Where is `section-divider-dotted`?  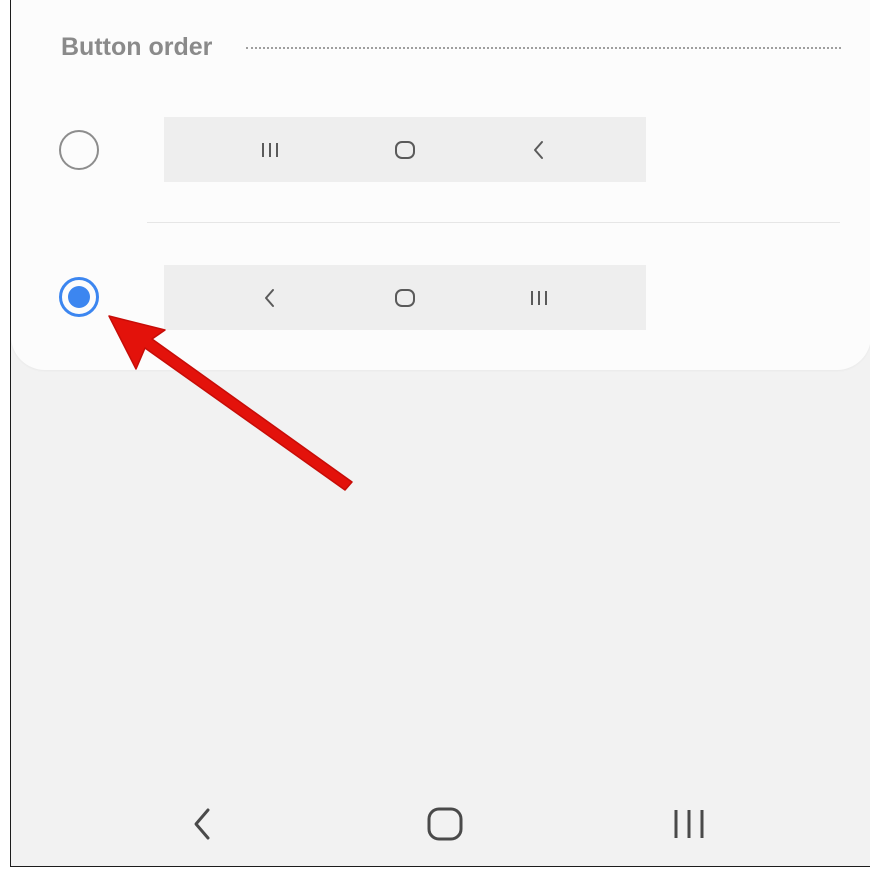
section-divider-dotted is located at coordinates (543, 48).